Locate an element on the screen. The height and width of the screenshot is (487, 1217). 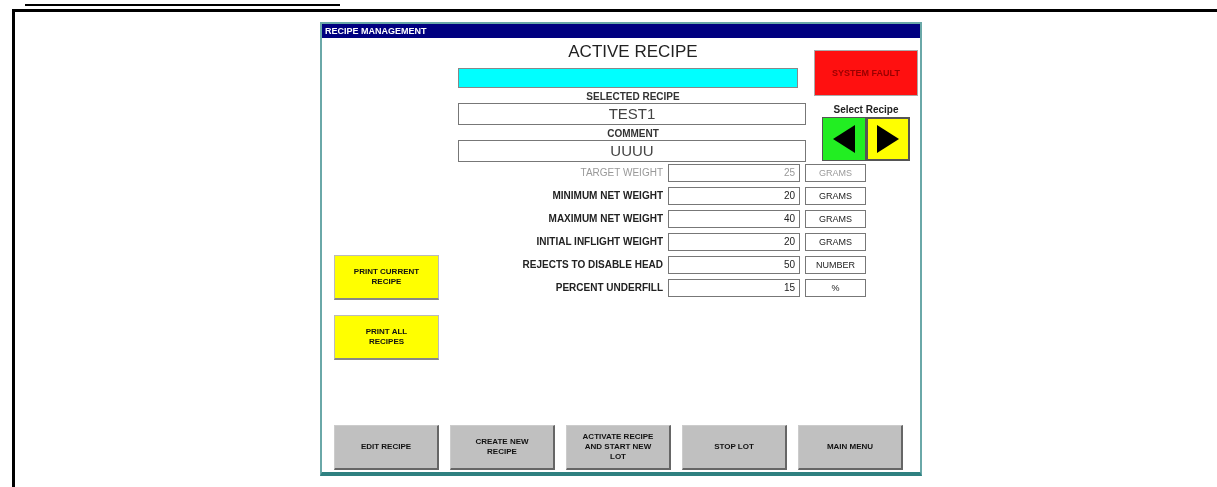
select-recipe-label: Select Recipe is located at coordinates (866, 109).